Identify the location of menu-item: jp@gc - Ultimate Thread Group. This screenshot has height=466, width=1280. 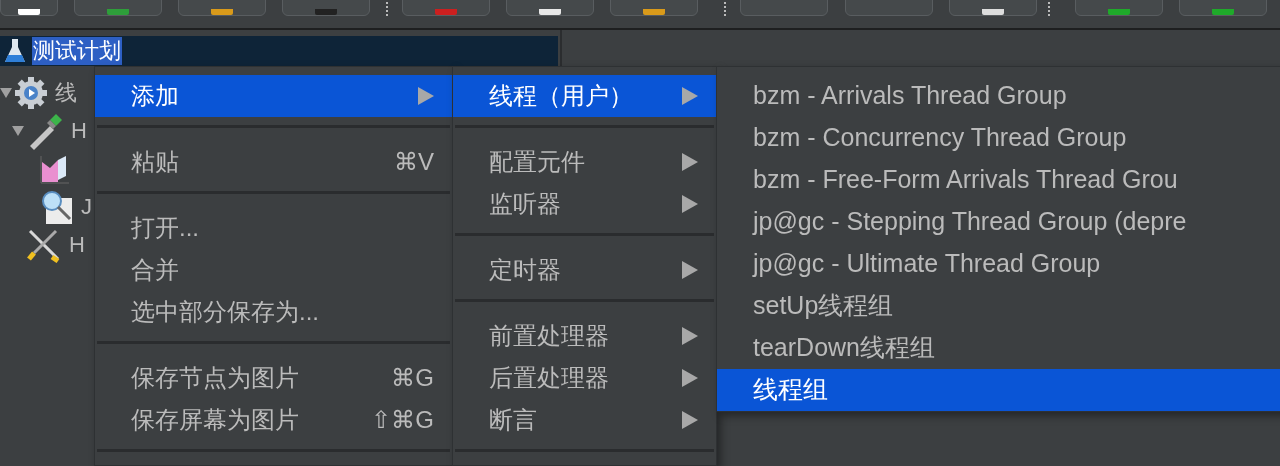
(998, 264).